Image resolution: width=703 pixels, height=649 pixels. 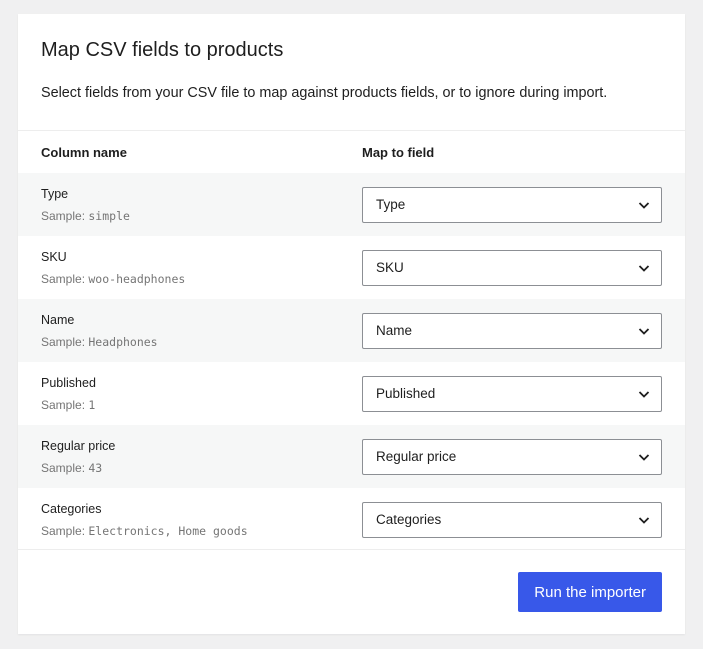 I want to click on map-field-select-categories: Categories, so click(x=512, y=519).